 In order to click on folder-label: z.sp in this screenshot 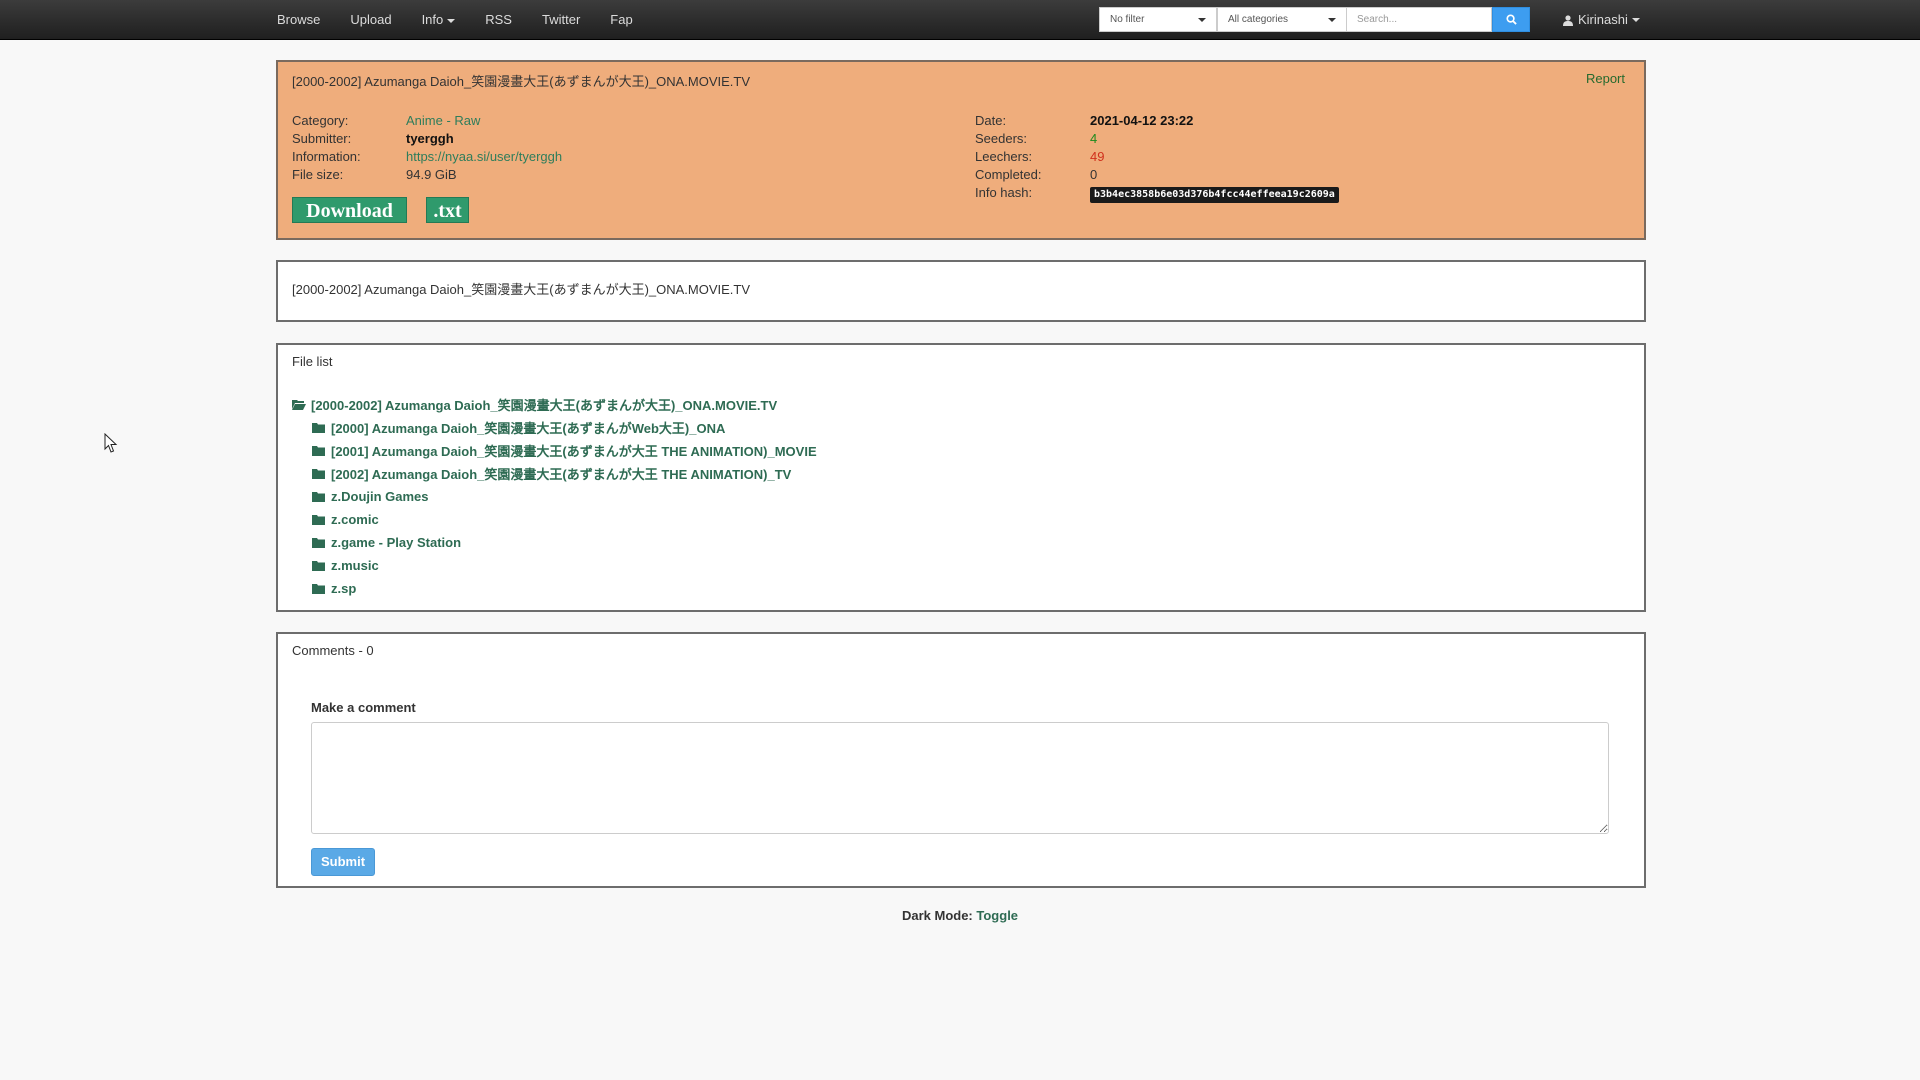, I will do `click(344, 588)`.